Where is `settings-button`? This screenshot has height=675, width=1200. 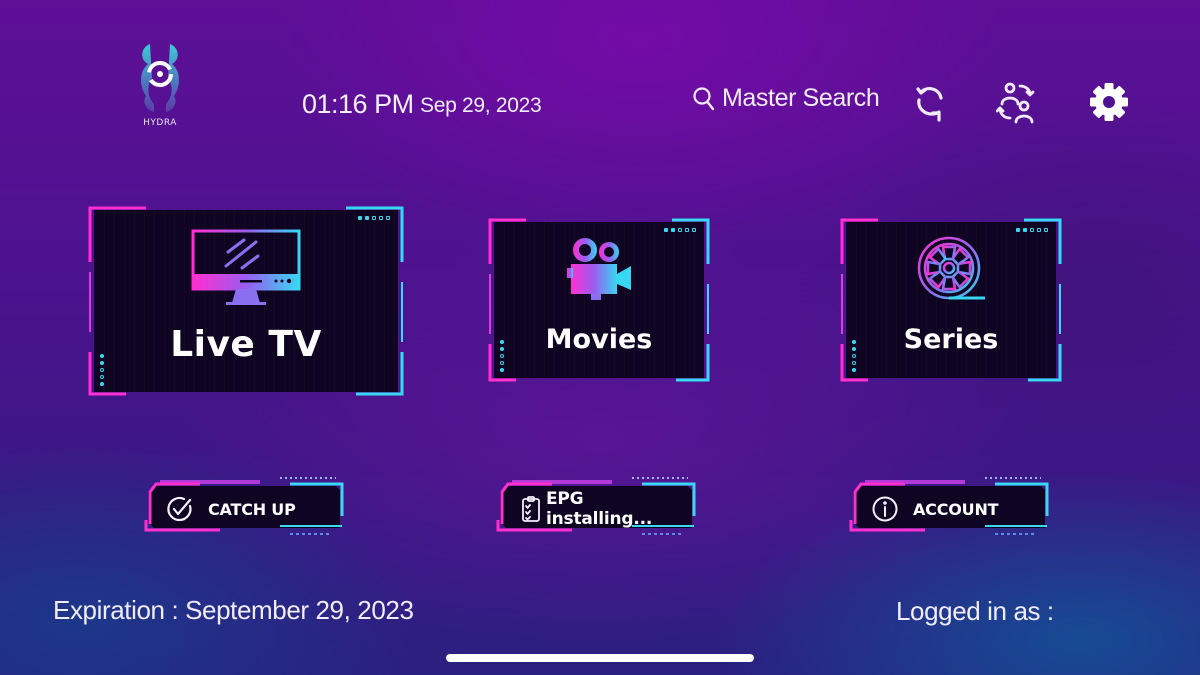
settings-button is located at coordinates (1109, 103).